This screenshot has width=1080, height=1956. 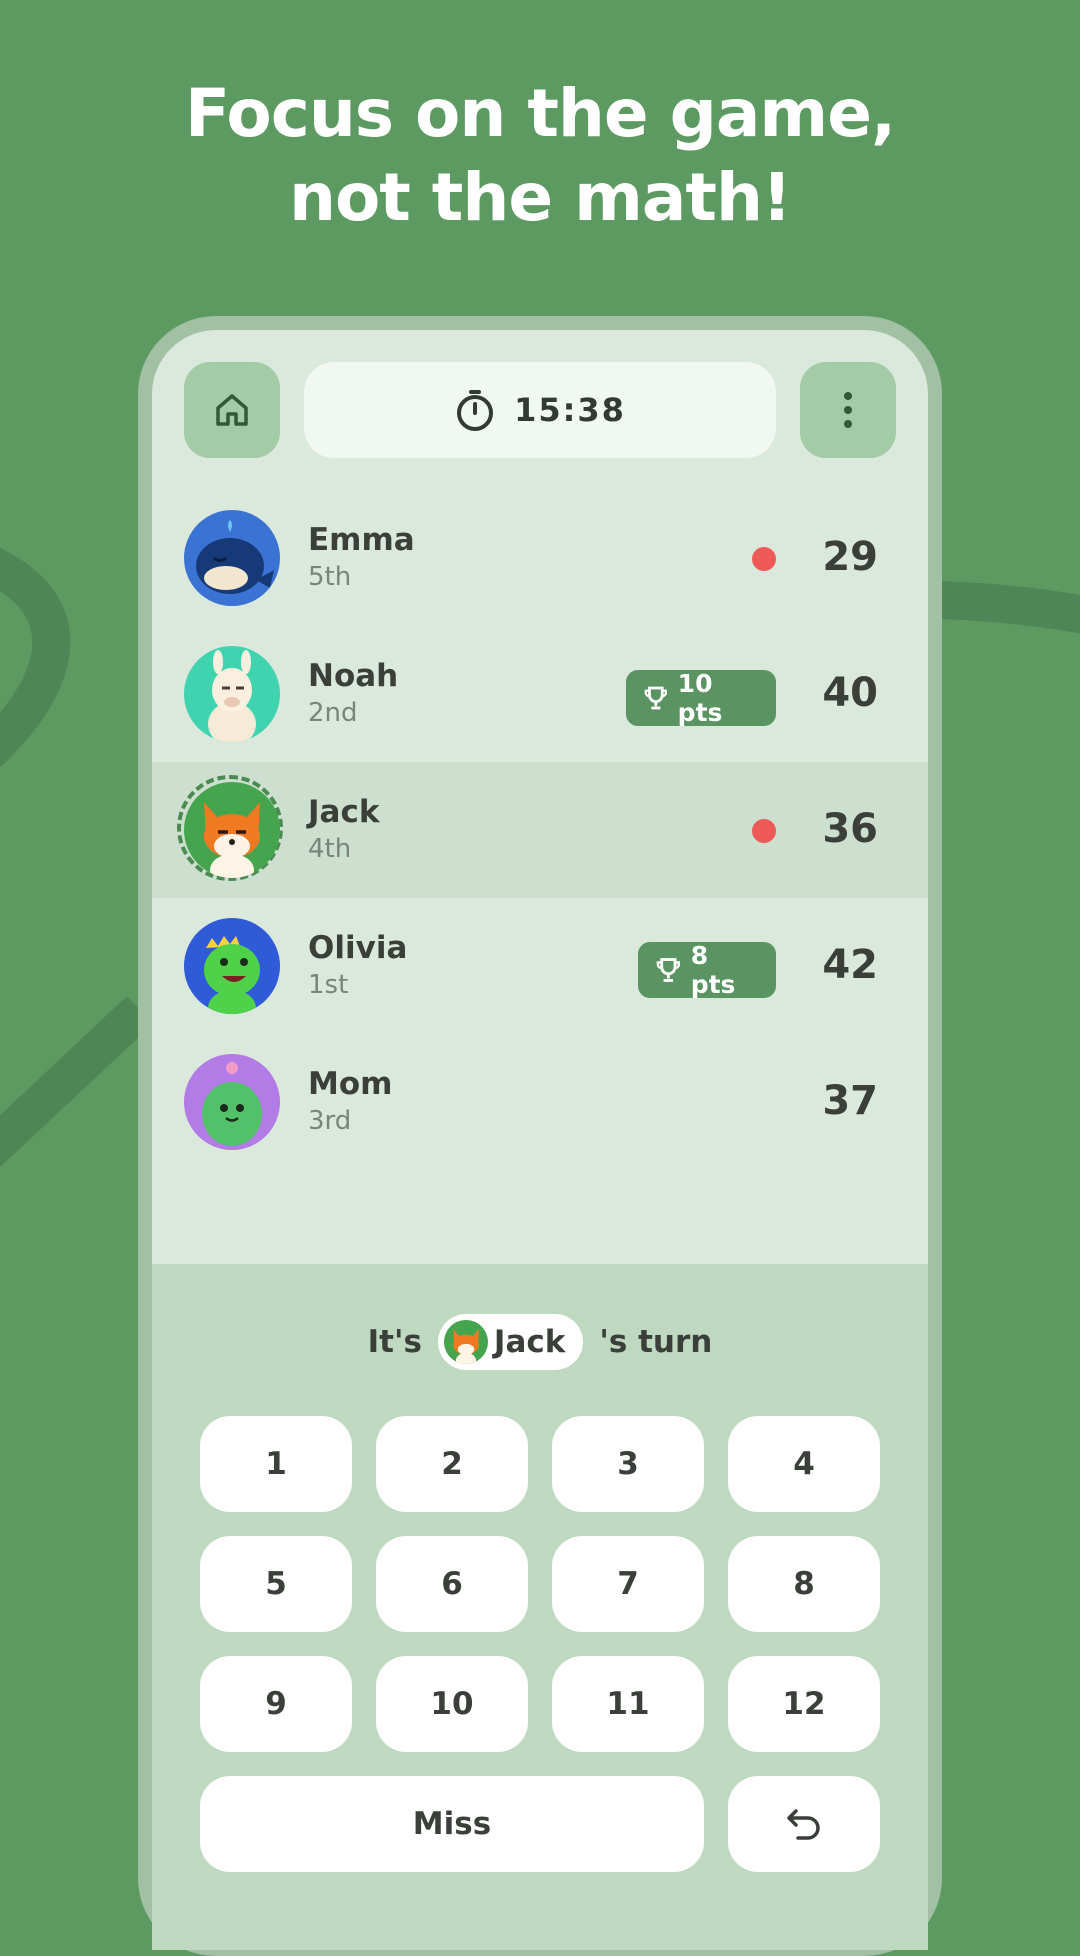 What do you see at coordinates (628, 1464) in the screenshot?
I see `key-3: 3` at bounding box center [628, 1464].